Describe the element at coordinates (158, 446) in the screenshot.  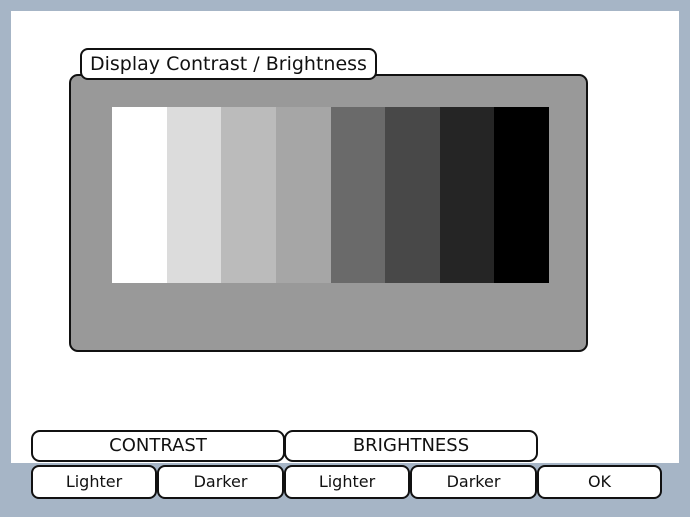
I see `contrast-section-label: CONTRAST` at that location.